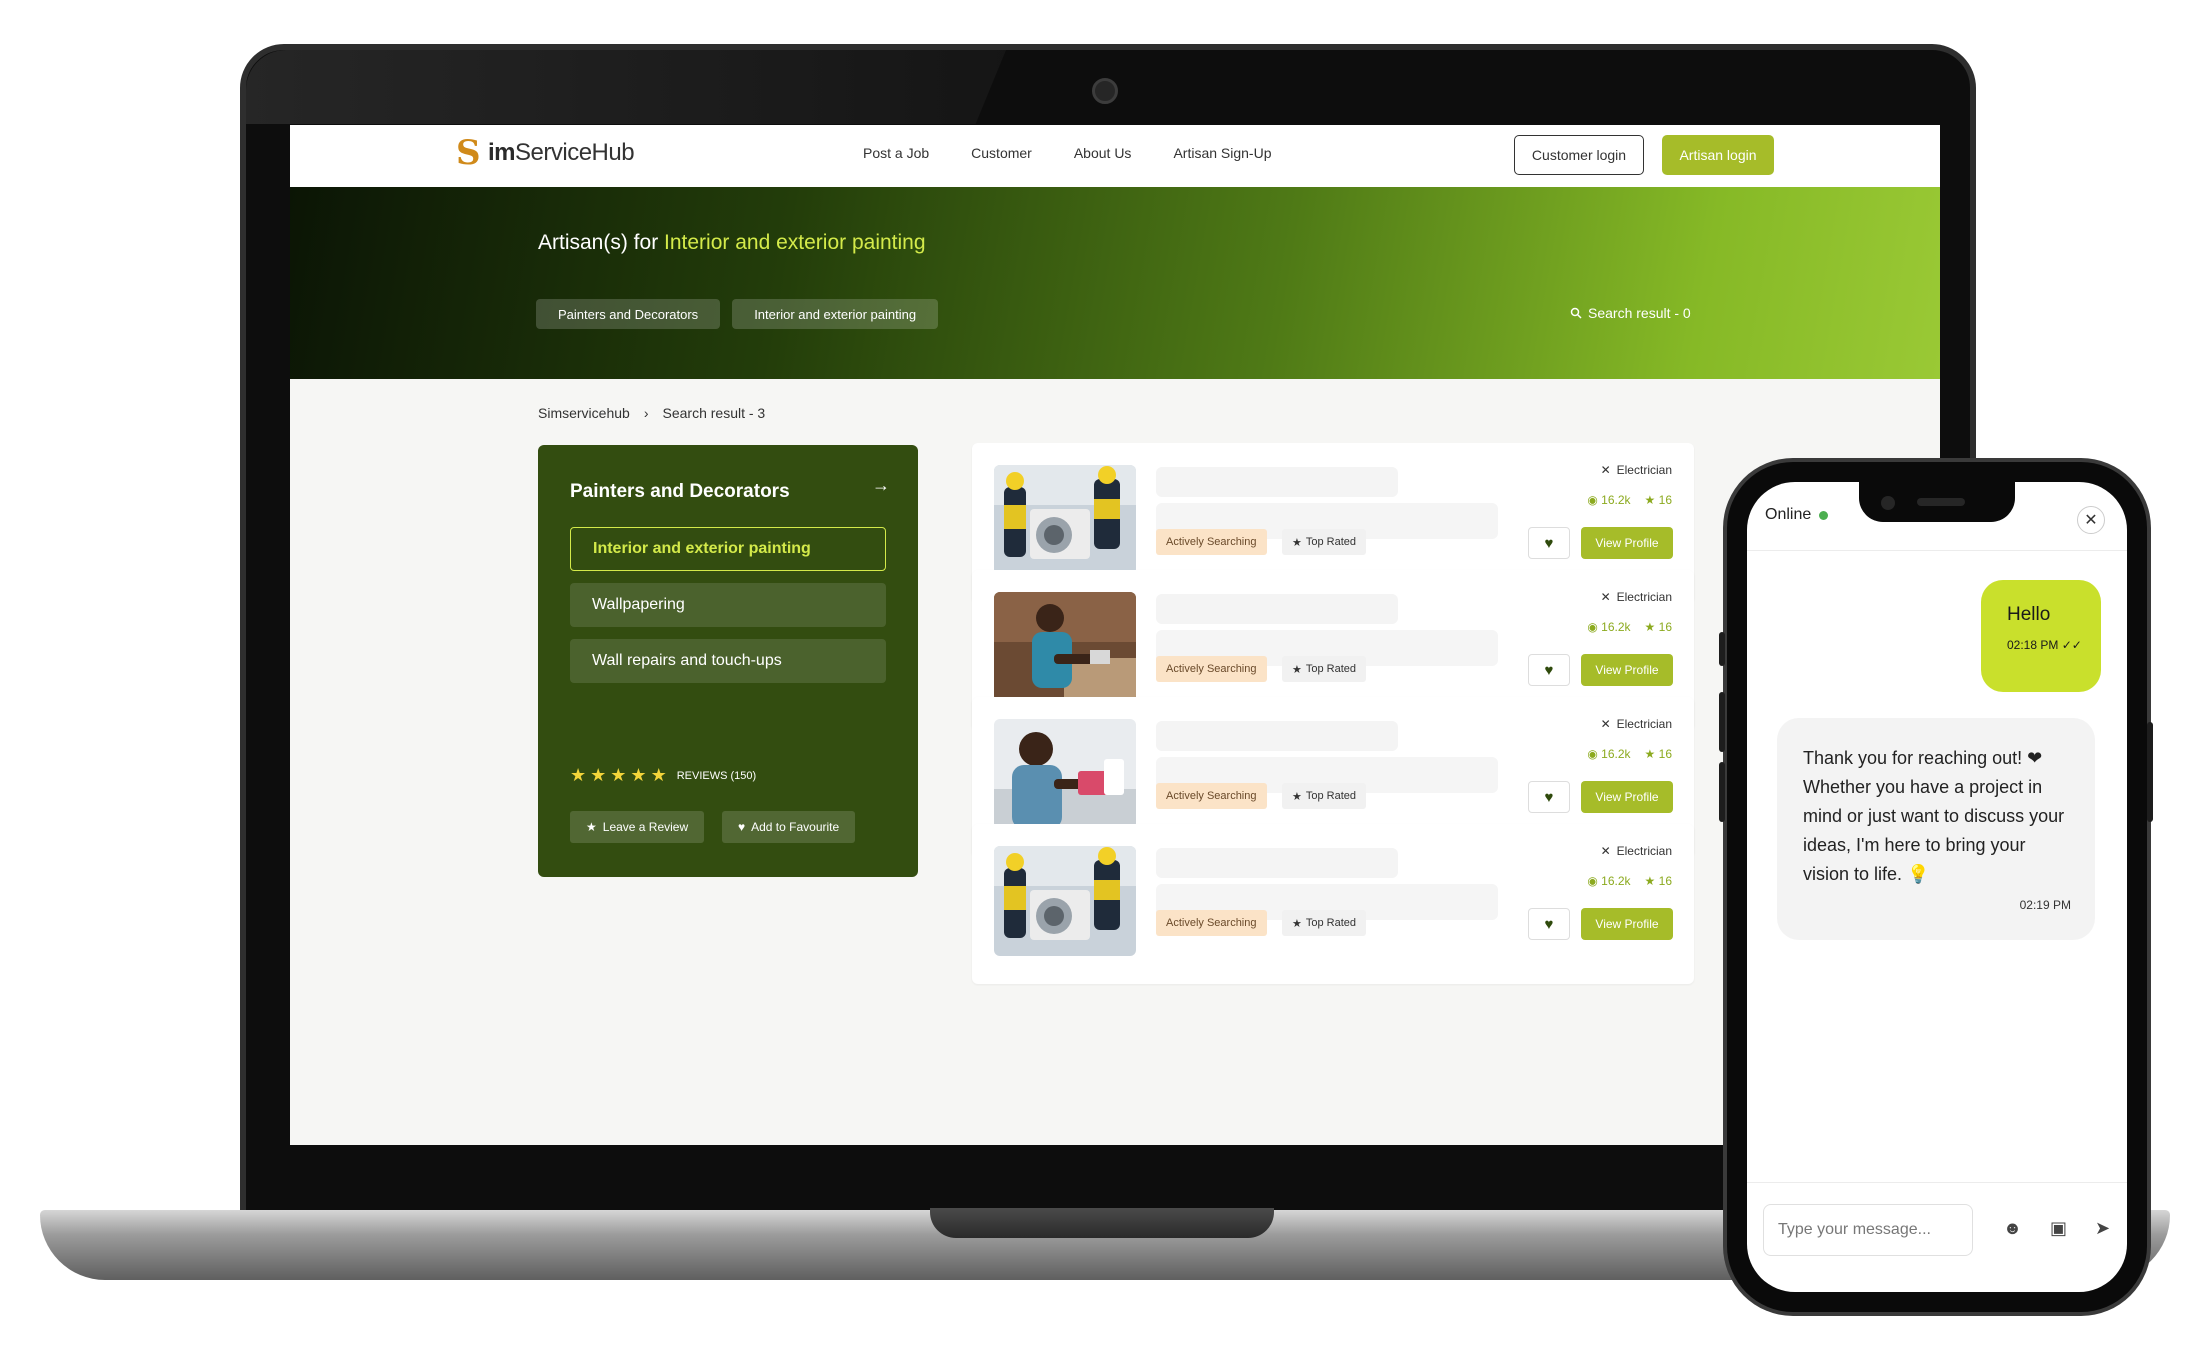 This screenshot has height=1355, width=2204. What do you see at coordinates (1797, 515) in the screenshot?
I see `online-status: Online` at bounding box center [1797, 515].